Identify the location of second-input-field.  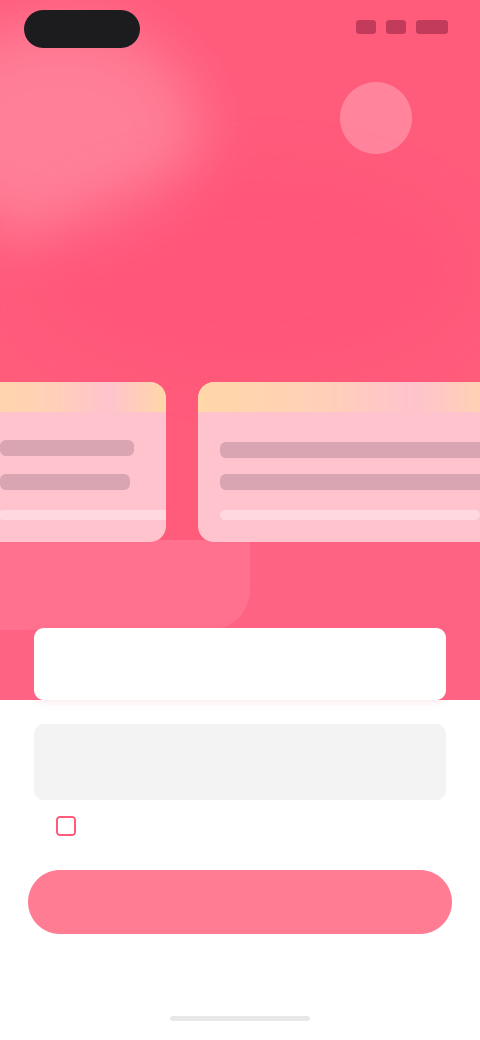
(240, 762).